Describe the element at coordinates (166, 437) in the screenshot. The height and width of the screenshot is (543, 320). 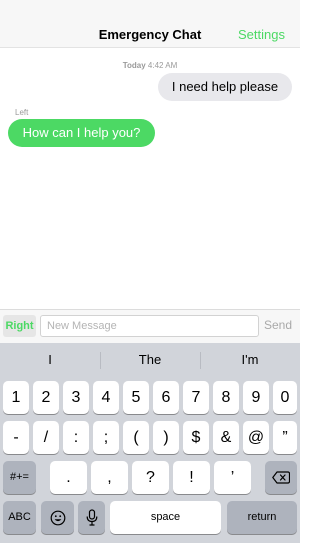
I see `key: )` at that location.